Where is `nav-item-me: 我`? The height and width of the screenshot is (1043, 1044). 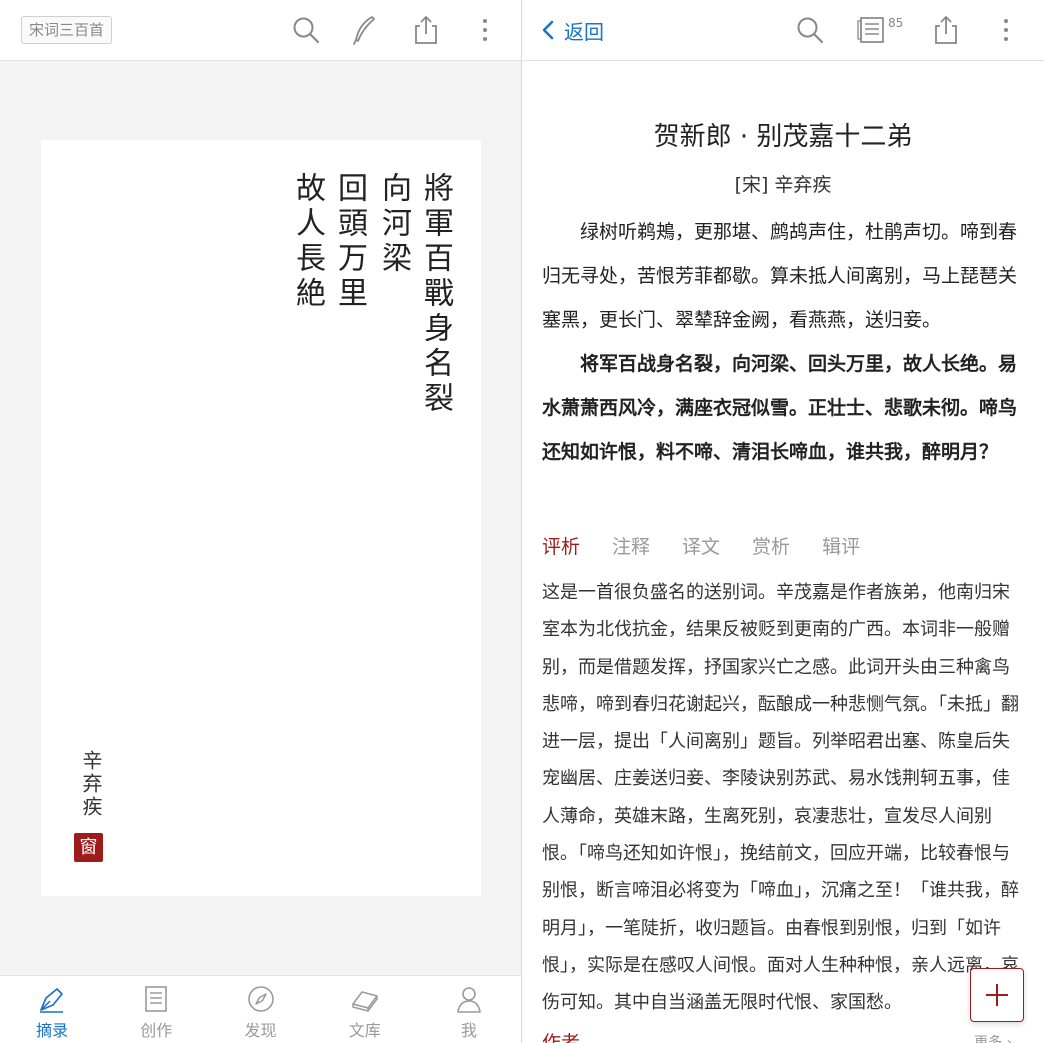 nav-item-me: 我 is located at coordinates (469, 1009).